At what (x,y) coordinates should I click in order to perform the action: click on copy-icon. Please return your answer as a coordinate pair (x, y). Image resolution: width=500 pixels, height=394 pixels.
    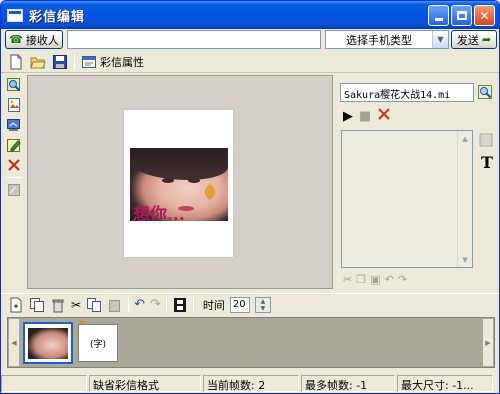
    Looking at the image, I should click on (94, 305).